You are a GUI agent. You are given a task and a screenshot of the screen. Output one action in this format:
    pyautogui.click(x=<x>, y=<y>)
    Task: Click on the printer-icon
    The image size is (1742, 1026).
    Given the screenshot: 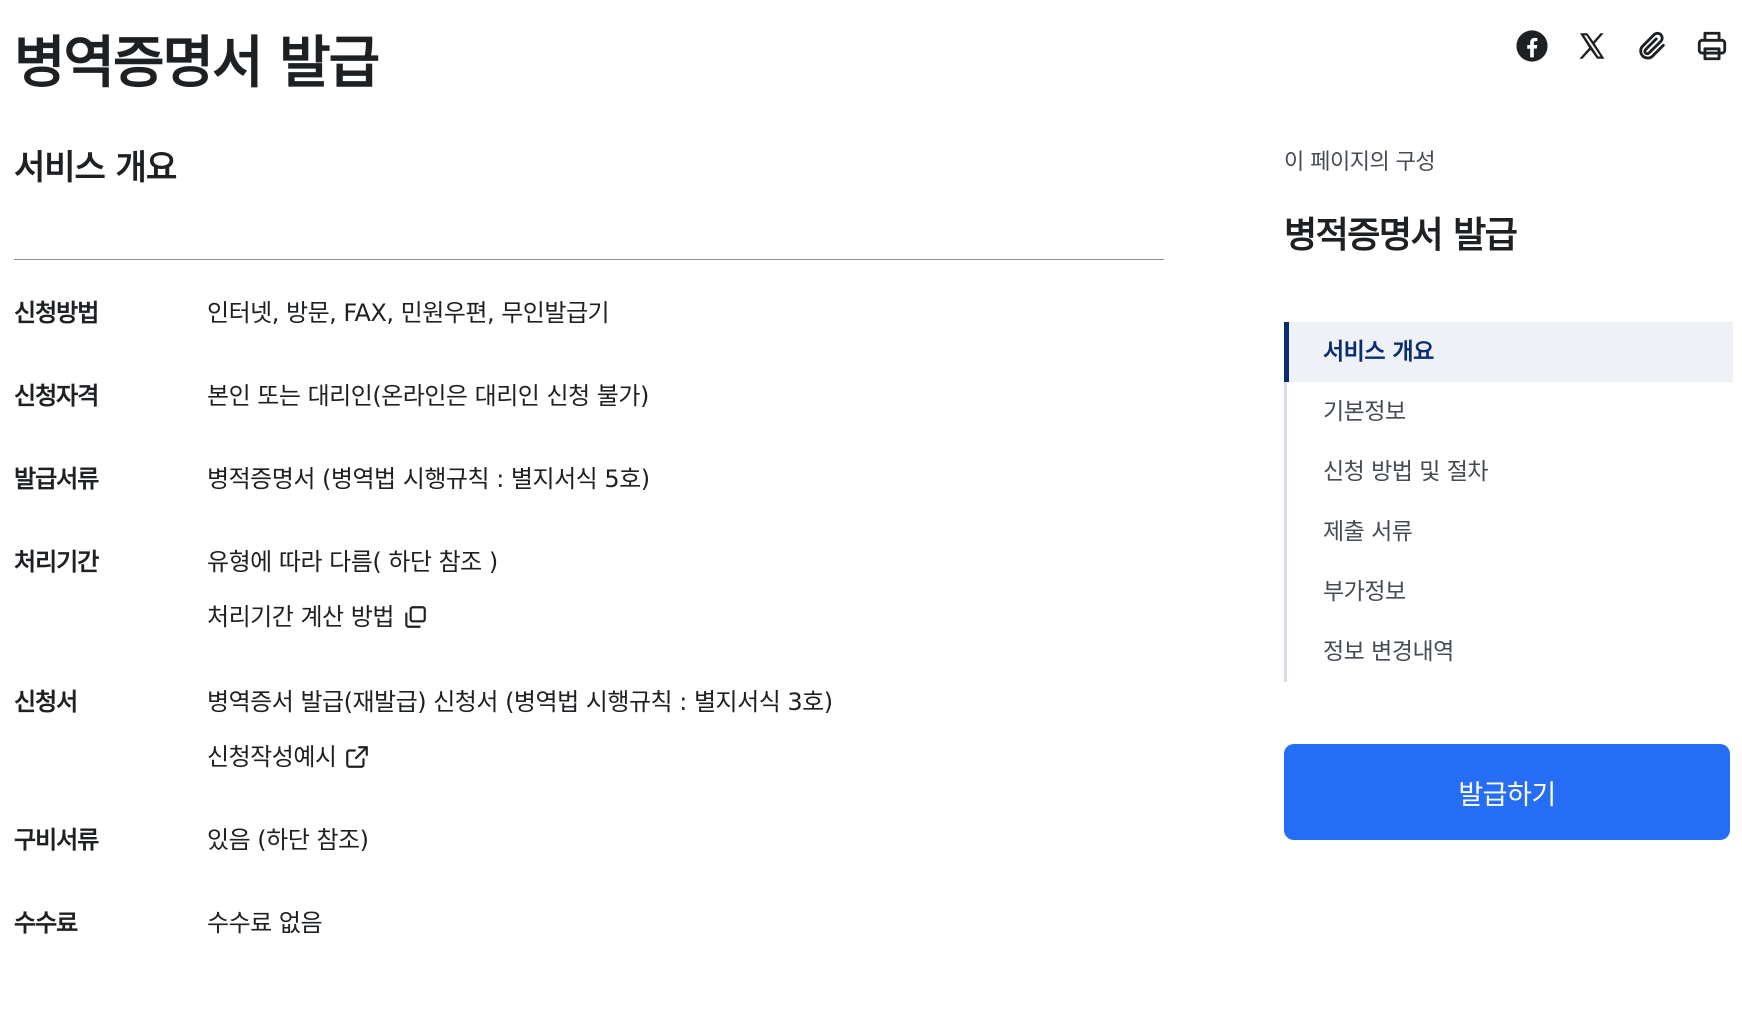 What is the action you would take?
    pyautogui.click(x=1712, y=46)
    